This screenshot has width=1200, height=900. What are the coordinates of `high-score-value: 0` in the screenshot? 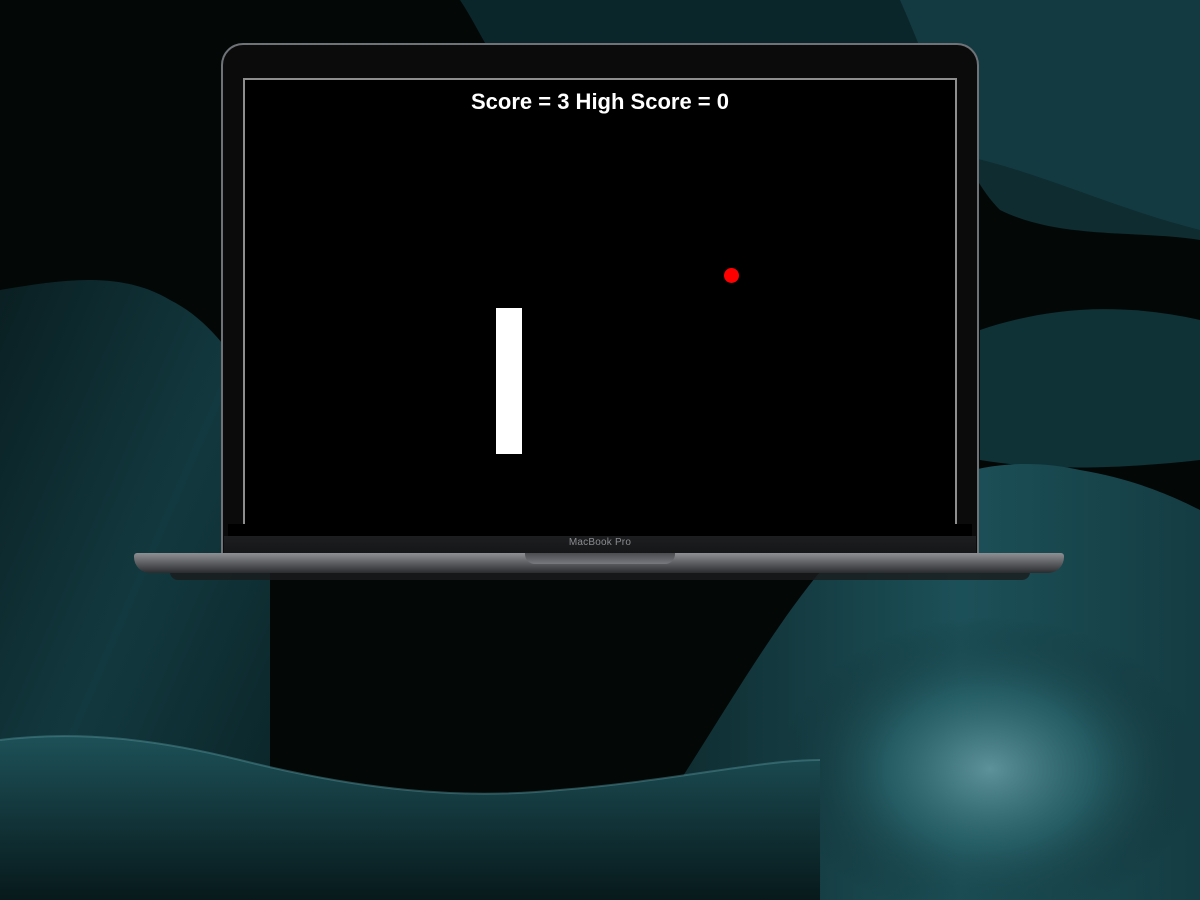 It's located at (723, 101).